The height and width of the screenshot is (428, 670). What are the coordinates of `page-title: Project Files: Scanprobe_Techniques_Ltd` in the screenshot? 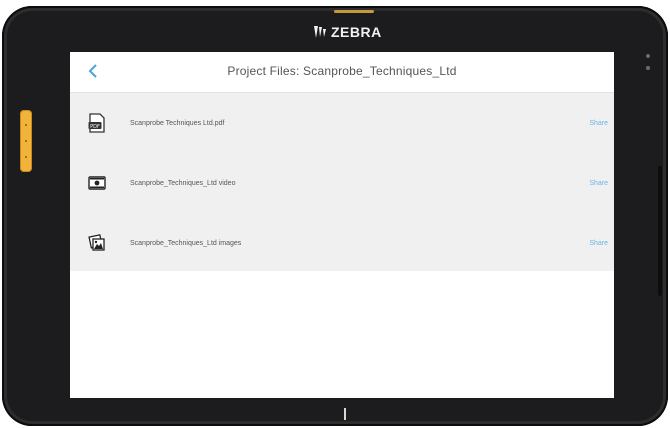 It's located at (342, 71).